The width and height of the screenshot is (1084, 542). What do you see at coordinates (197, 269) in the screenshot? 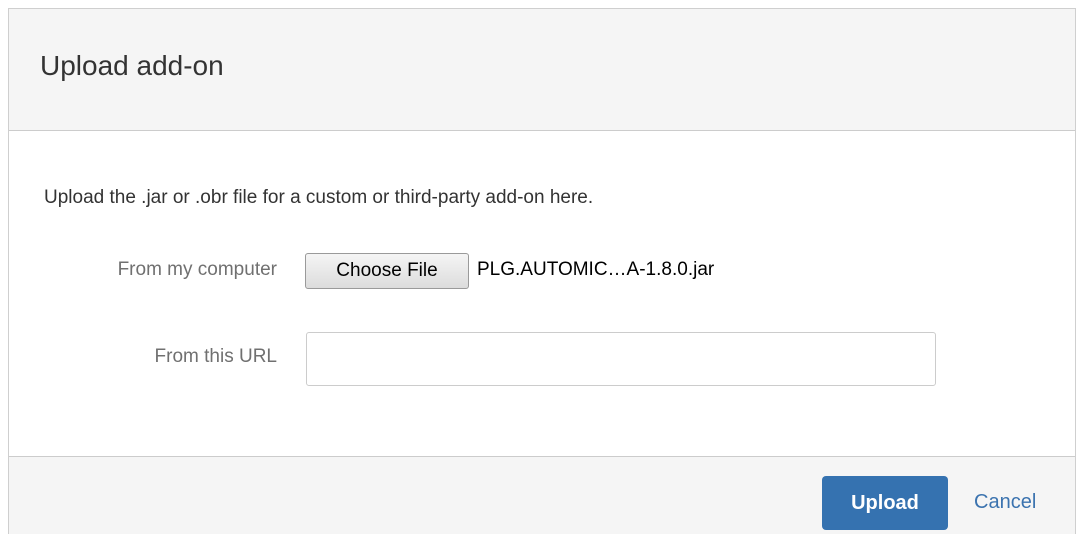
I see `from-computer-label: From my computer` at bounding box center [197, 269].